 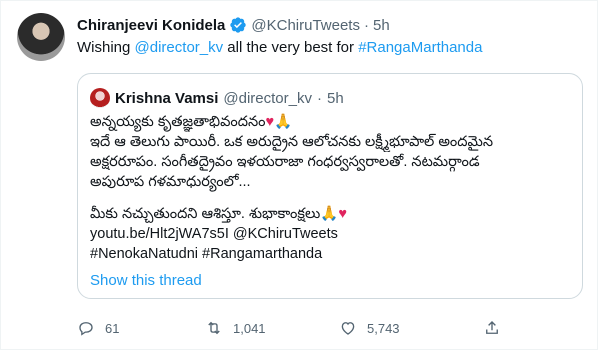 I want to click on quote-author-name: Krishna Vamsi, so click(x=167, y=98).